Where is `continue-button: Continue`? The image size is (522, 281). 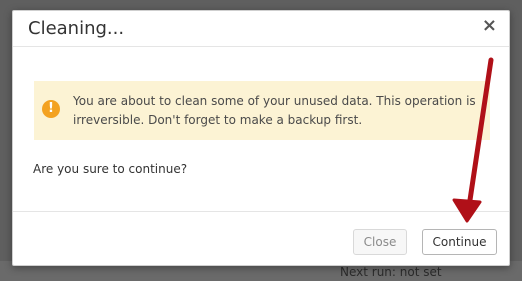 continue-button: Continue is located at coordinates (459, 242).